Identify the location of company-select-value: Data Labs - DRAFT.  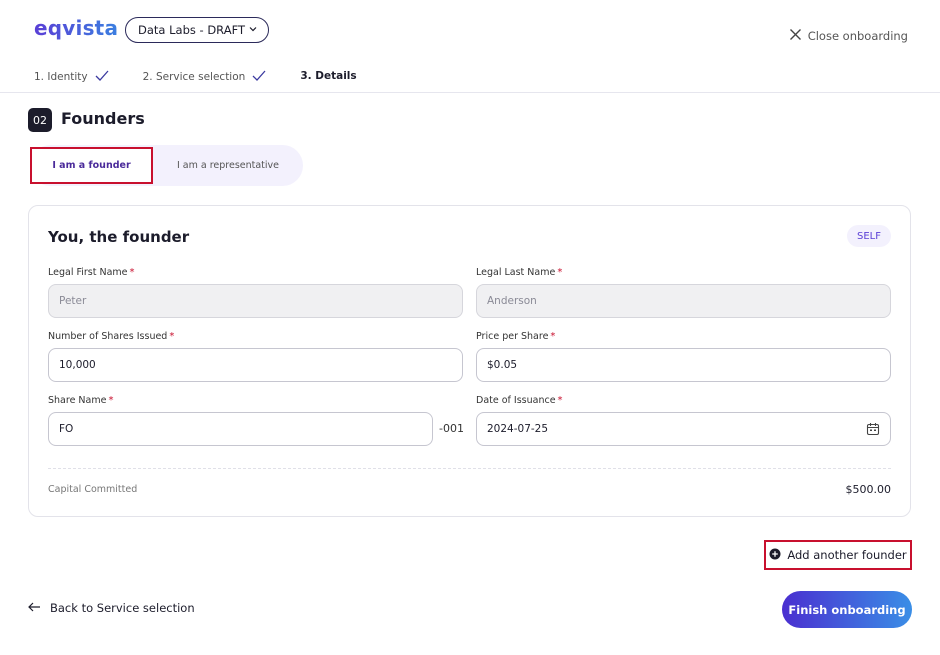
(192, 30).